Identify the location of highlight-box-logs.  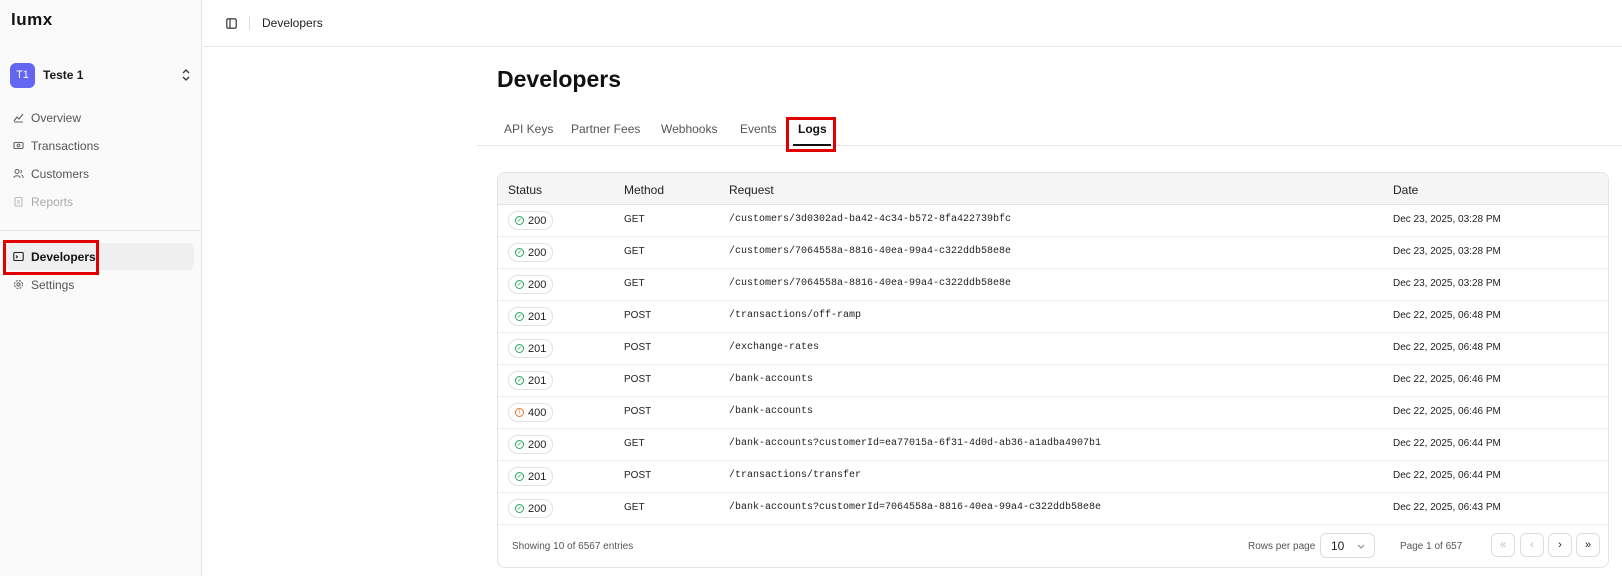
(811, 134).